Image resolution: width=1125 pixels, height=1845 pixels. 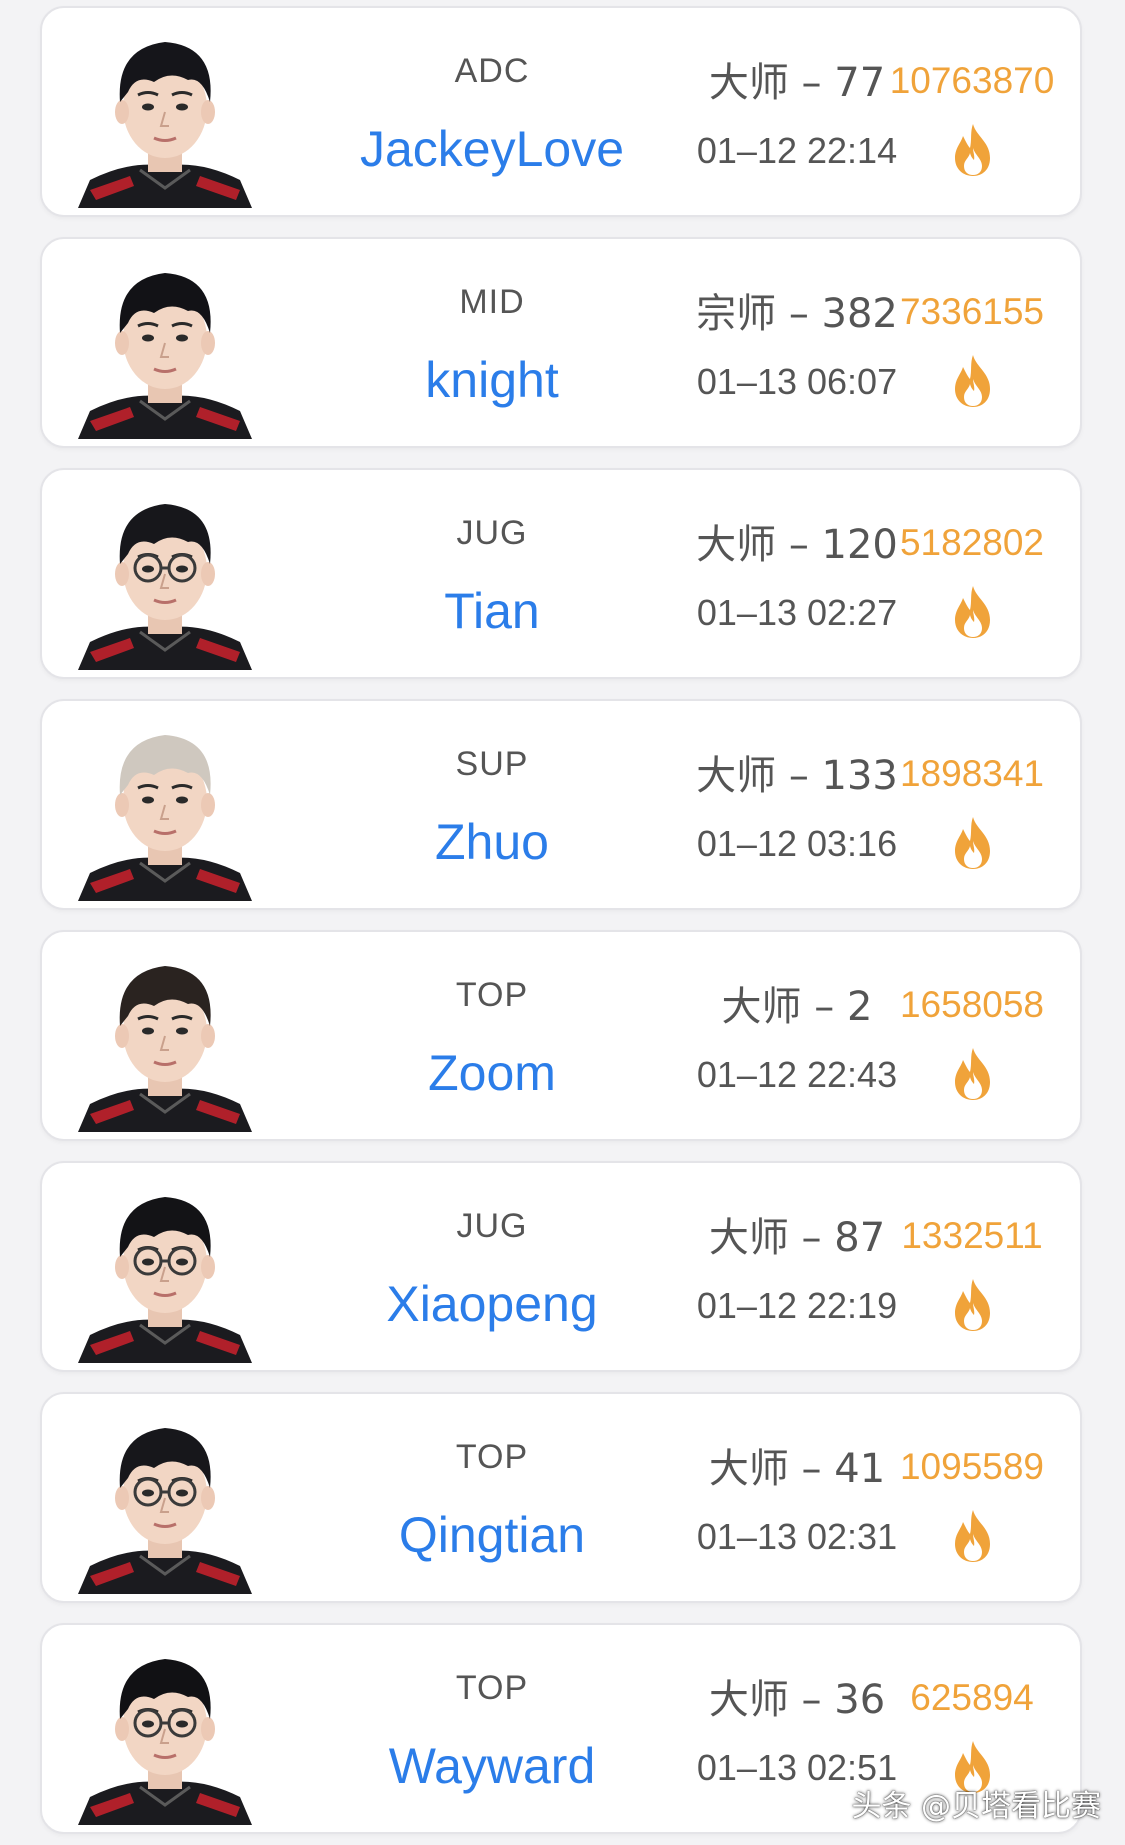 I want to click on player-name: JackeyLove, so click(x=492, y=149).